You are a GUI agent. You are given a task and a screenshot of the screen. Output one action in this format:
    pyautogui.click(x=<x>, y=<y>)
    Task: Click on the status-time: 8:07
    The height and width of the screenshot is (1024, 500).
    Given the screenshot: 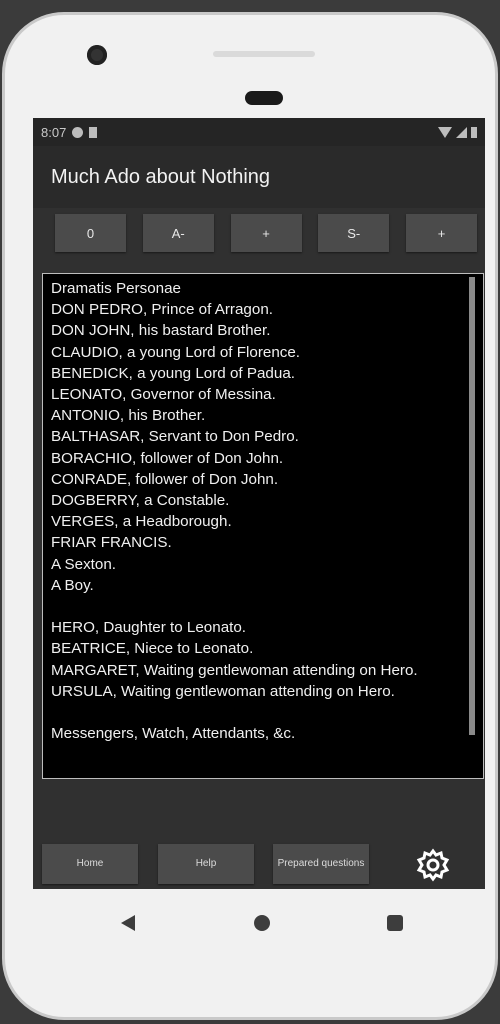 What is the action you would take?
    pyautogui.click(x=54, y=132)
    